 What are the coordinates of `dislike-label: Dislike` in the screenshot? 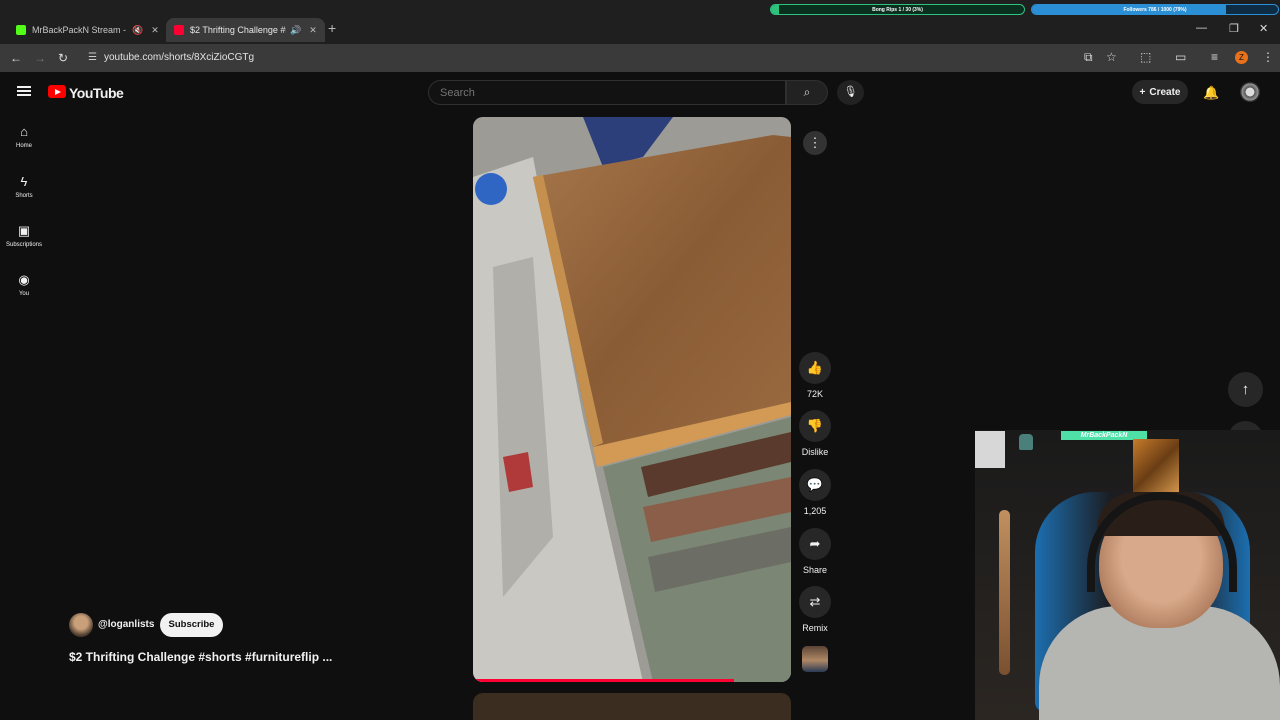 It's located at (815, 452).